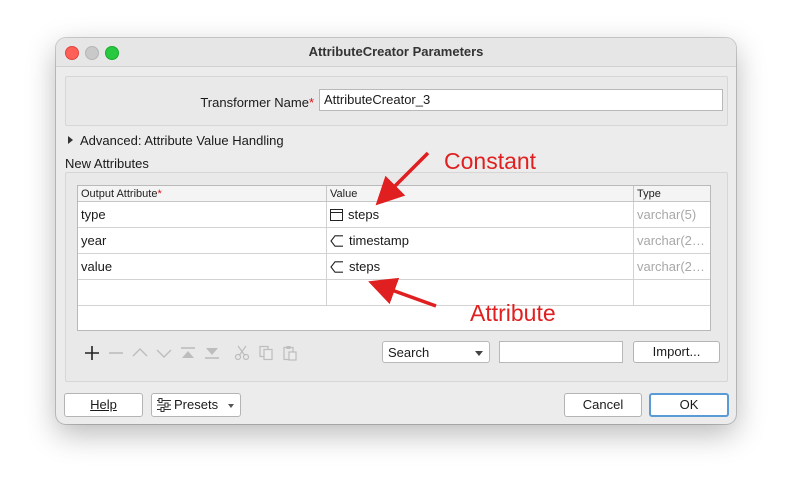 This screenshot has height=498, width=792. What do you see at coordinates (140, 353) in the screenshot?
I see `move-up-icon` at bounding box center [140, 353].